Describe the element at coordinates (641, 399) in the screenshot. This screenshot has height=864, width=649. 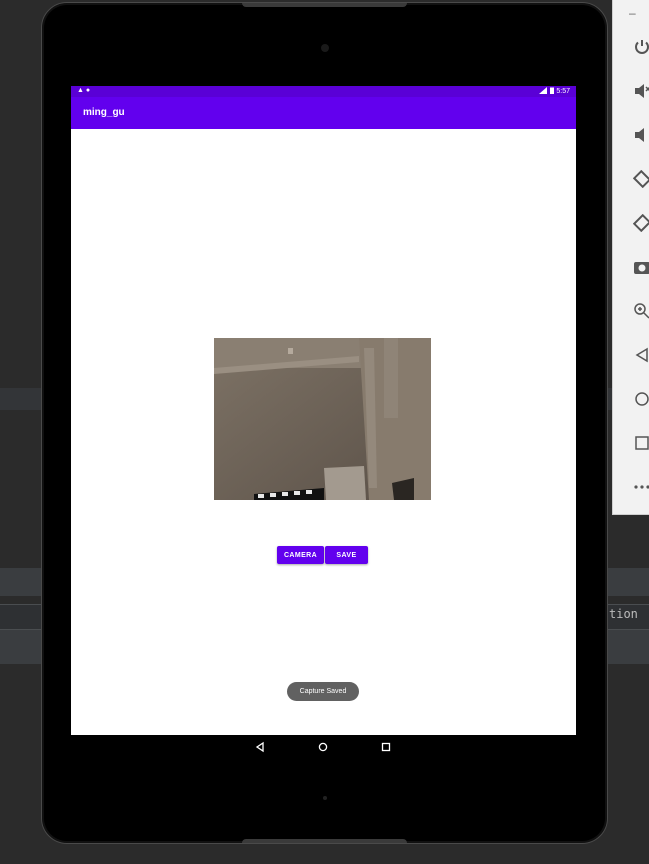
I see `home-icon` at that location.